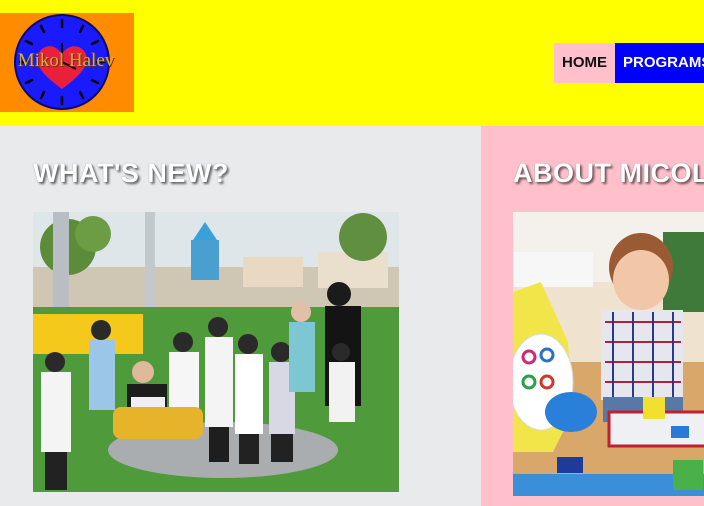  What do you see at coordinates (659, 63) in the screenshot?
I see `nav-programs: PROGRAMS` at bounding box center [659, 63].